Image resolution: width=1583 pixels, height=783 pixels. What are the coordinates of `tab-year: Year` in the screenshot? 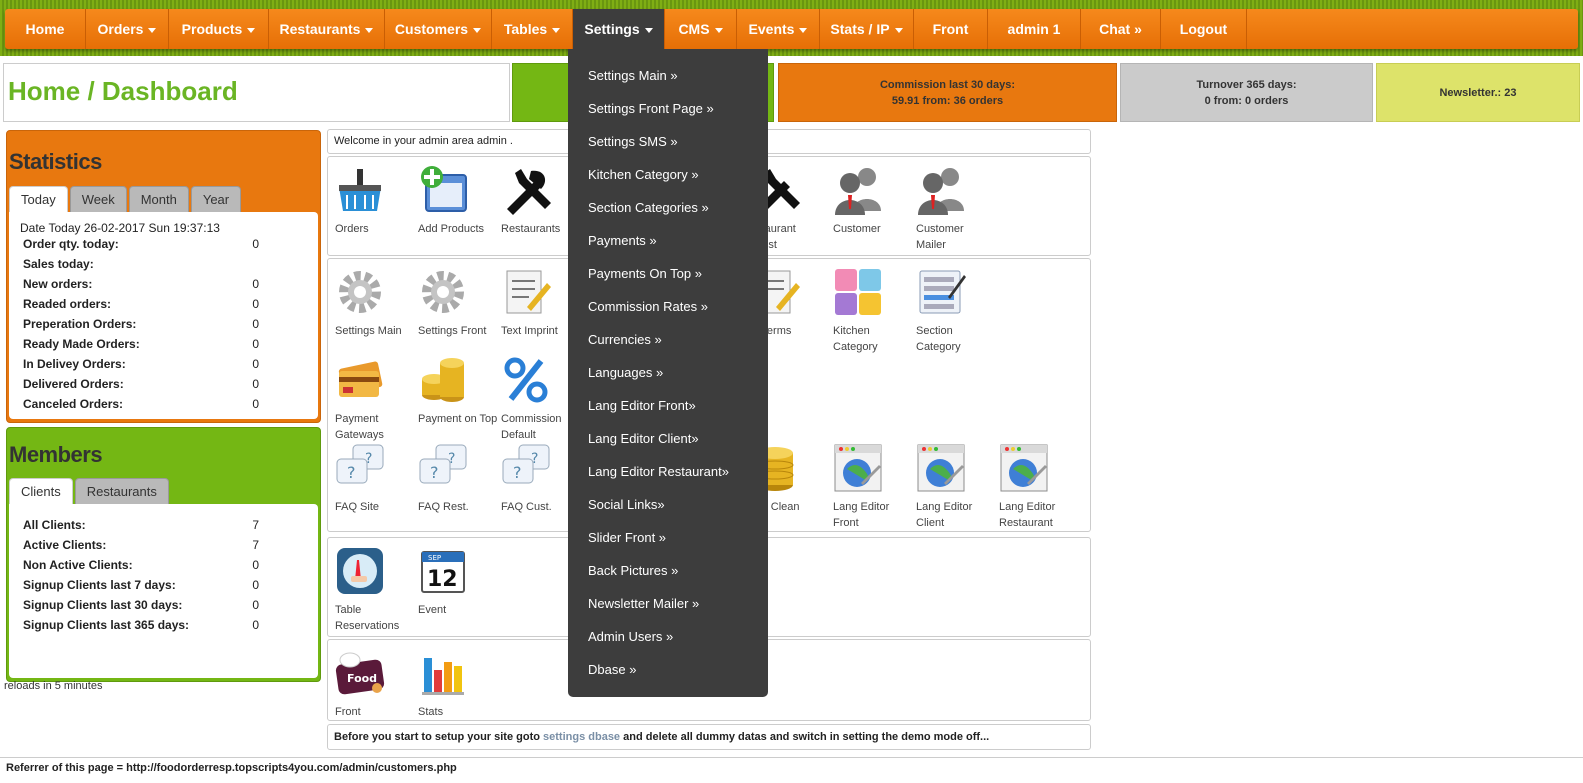 It's located at (216, 199).